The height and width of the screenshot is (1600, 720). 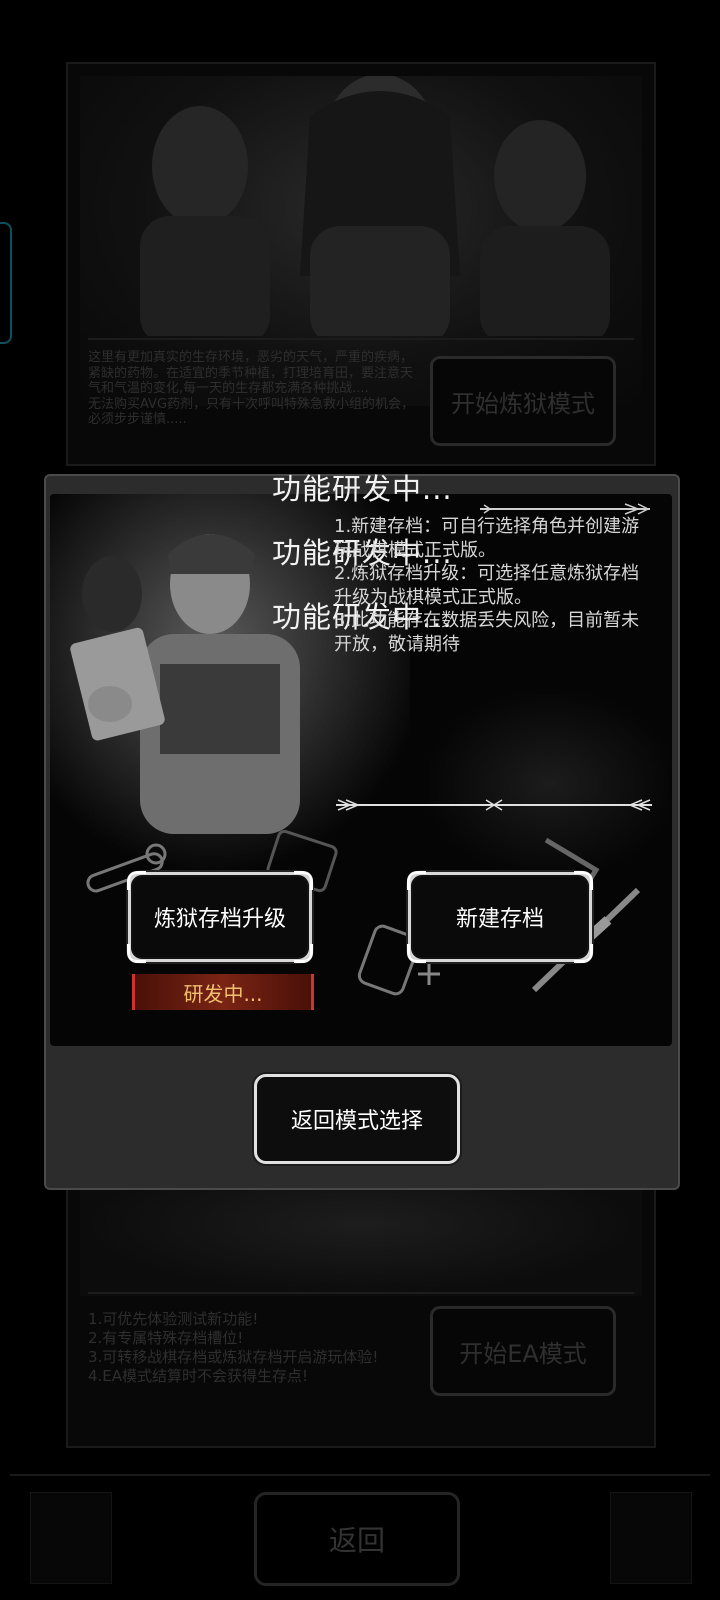 What do you see at coordinates (523, 401) in the screenshot?
I see `start-hell-mode-button: 开始炼狱模式` at bounding box center [523, 401].